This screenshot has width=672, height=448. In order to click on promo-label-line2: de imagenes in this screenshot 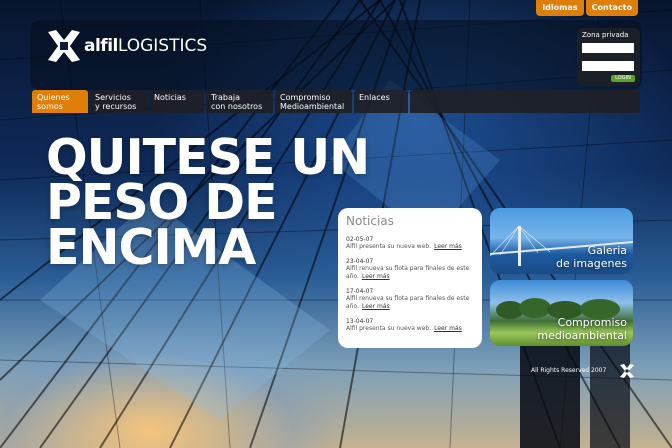, I will do `click(591, 263)`.